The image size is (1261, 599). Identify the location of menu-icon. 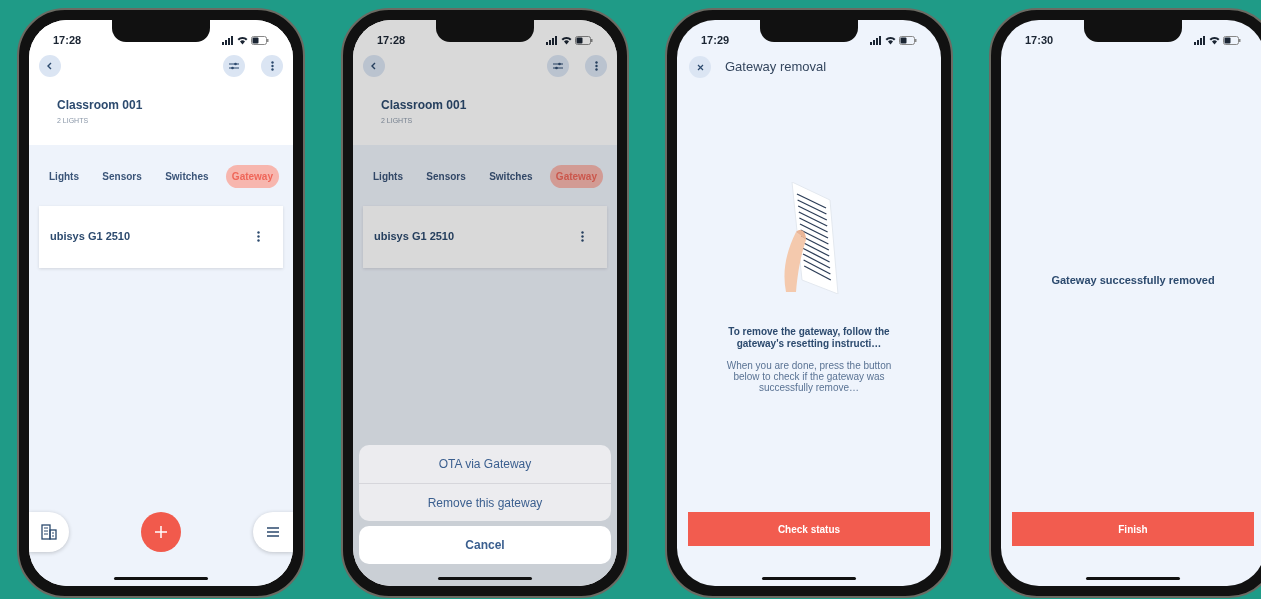
(273, 532).